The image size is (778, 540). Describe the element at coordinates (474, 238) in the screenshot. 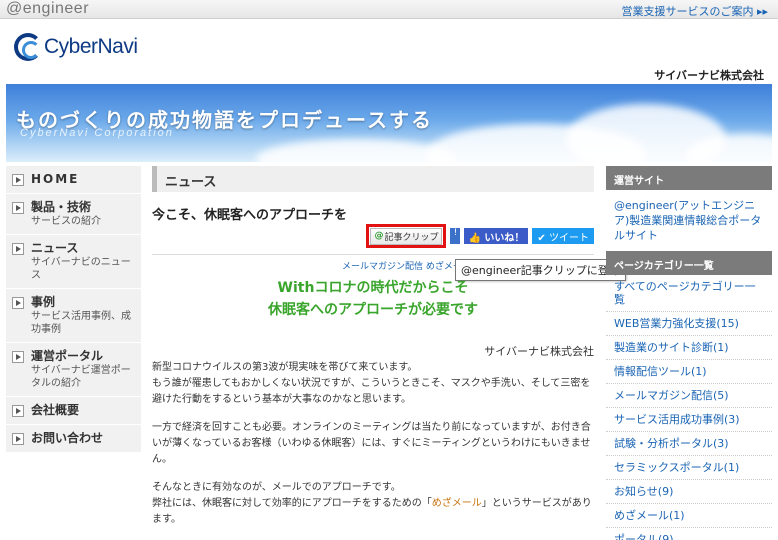

I see `thumbs-up-icon: 👍` at that location.